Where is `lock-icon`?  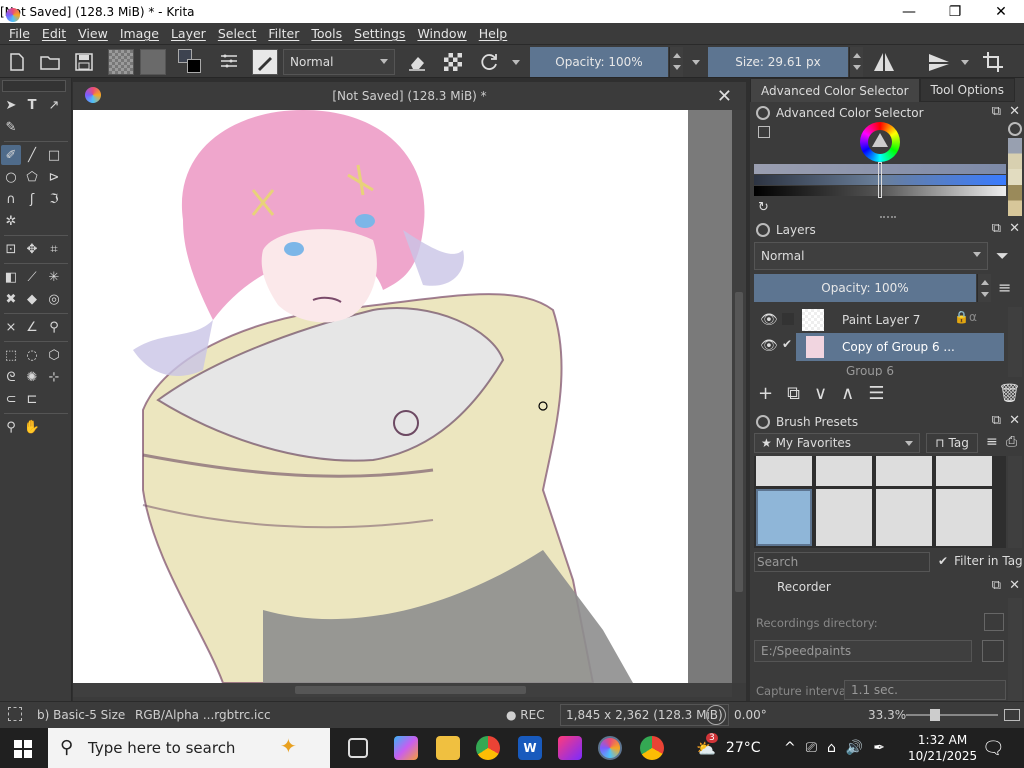 lock-icon is located at coordinates (763, 422).